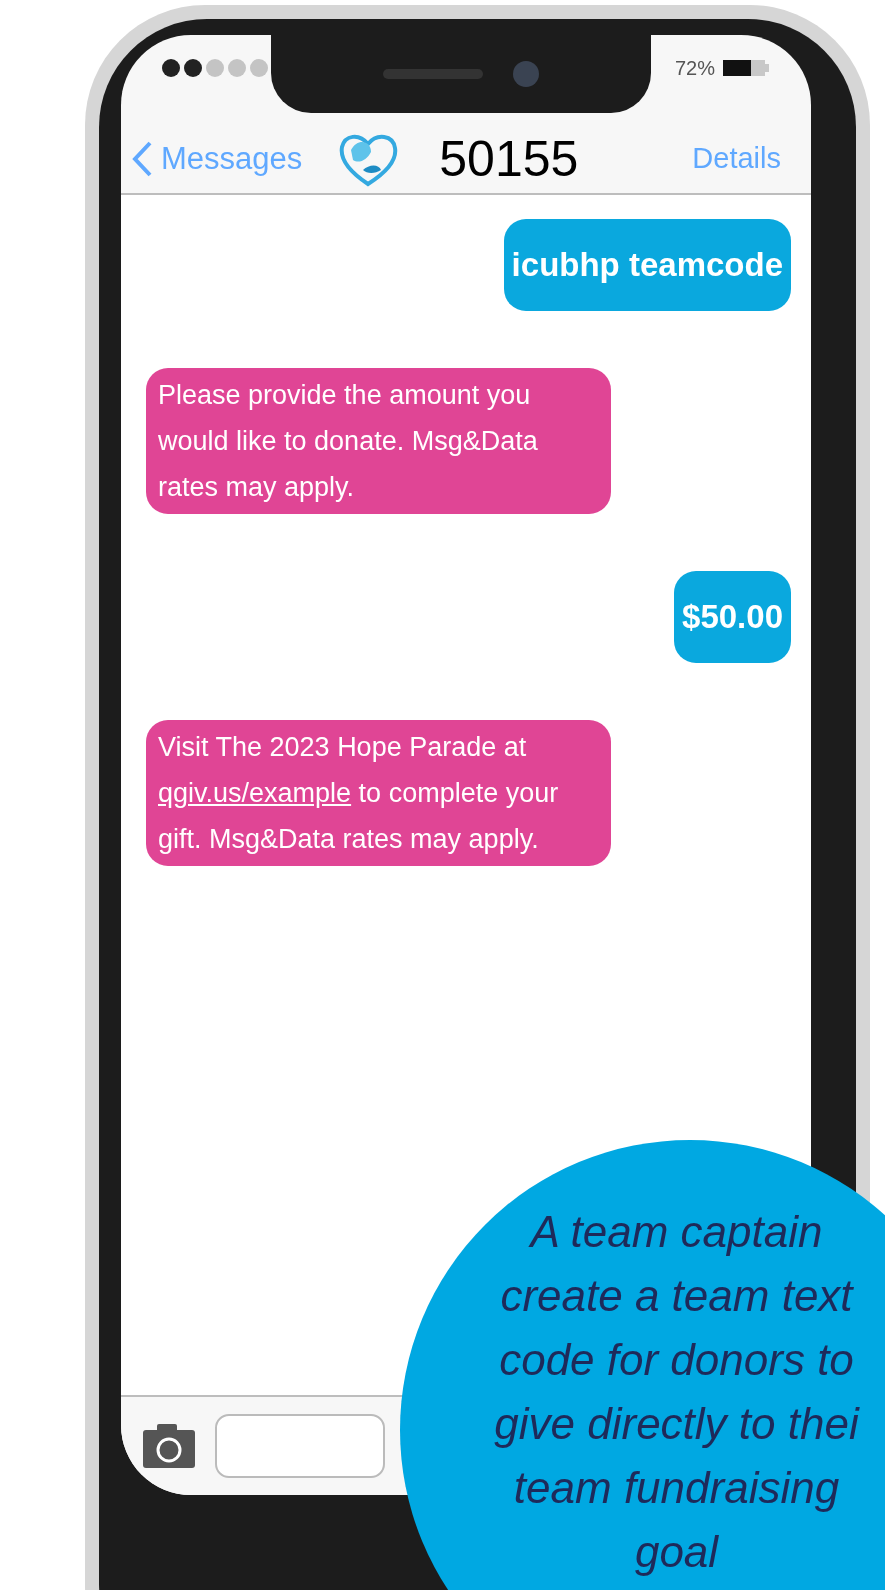 Image resolution: width=885 pixels, height=1590 pixels. What do you see at coordinates (300, 1446) in the screenshot?
I see `message-input-field` at bounding box center [300, 1446].